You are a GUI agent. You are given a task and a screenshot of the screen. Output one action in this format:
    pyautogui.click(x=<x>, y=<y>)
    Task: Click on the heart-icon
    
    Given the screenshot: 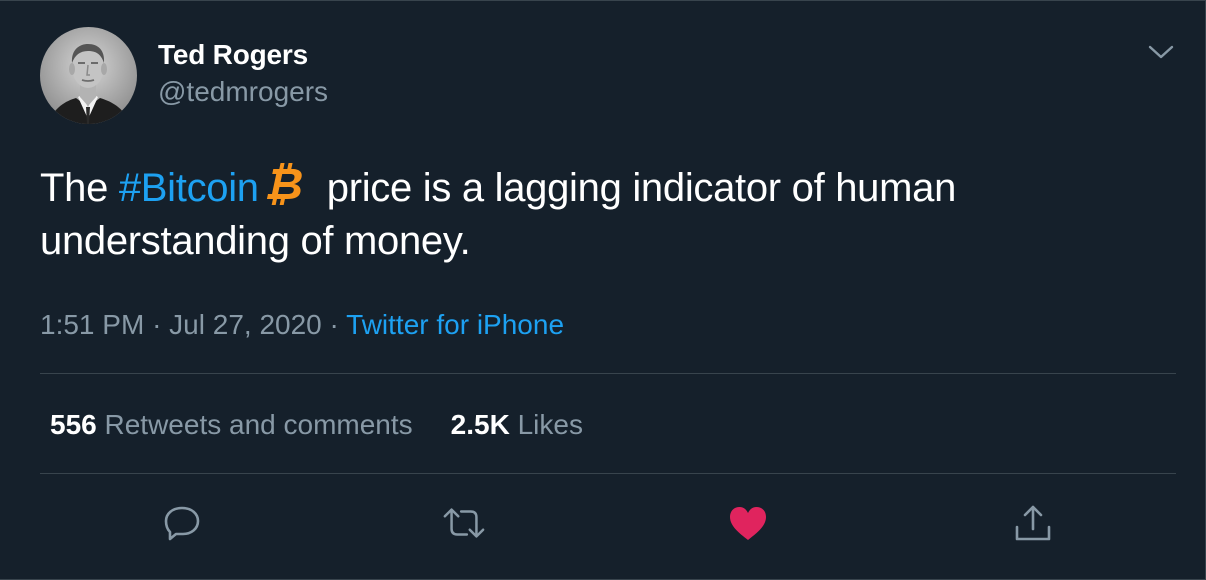 What is the action you would take?
    pyautogui.click(x=748, y=523)
    